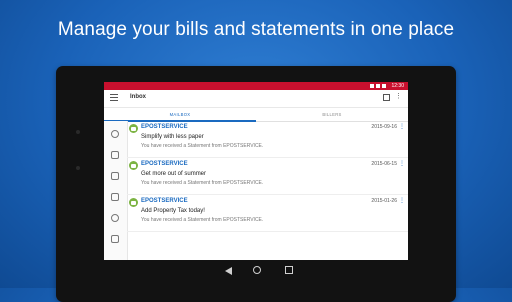  What do you see at coordinates (115, 134) in the screenshot?
I see `target-icon` at bounding box center [115, 134].